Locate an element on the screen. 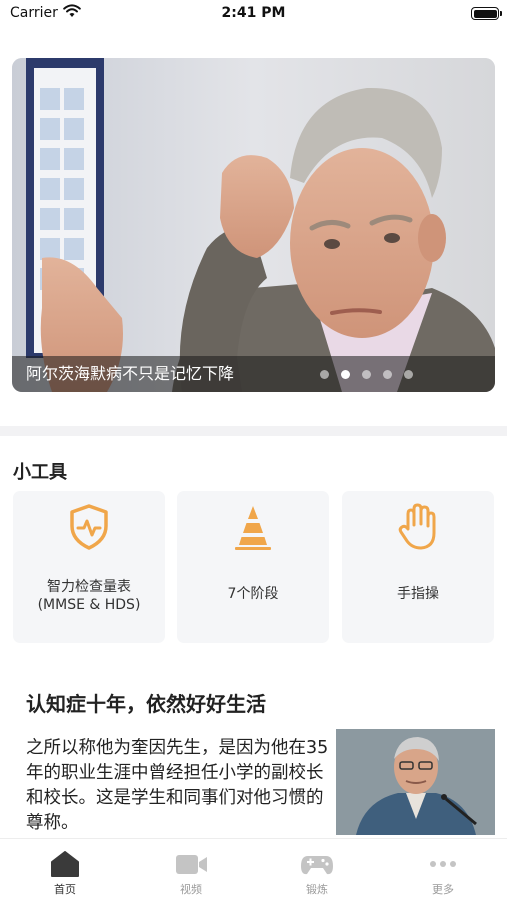  more-dots-icon is located at coordinates (443, 864).